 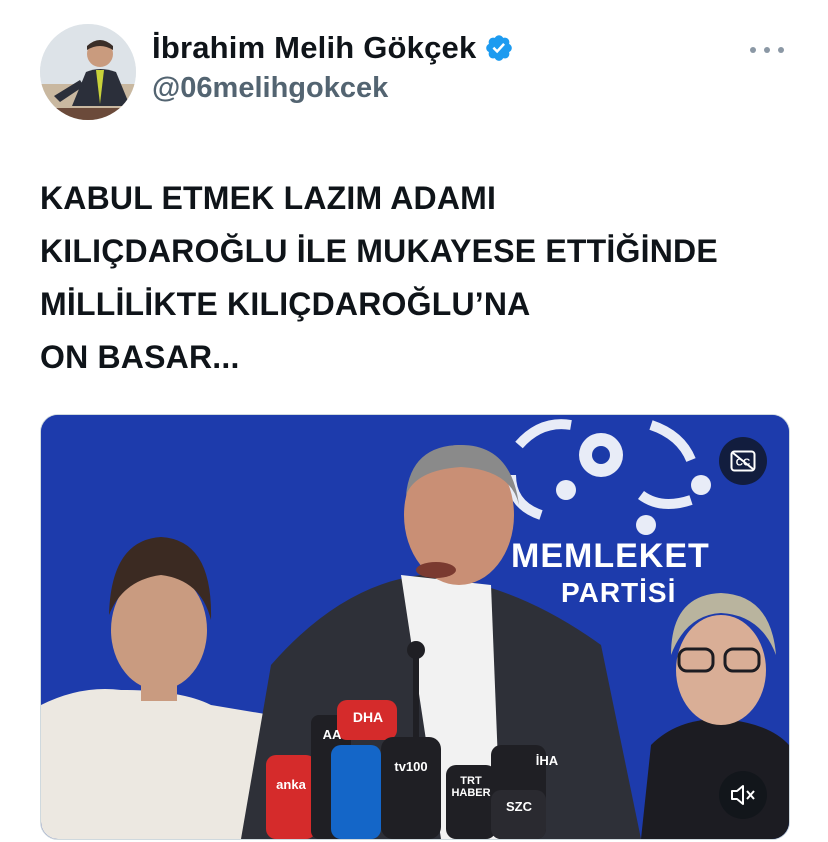 What do you see at coordinates (610, 556) in the screenshot?
I see `backdrop-logo-line1: MEMLEKET` at bounding box center [610, 556].